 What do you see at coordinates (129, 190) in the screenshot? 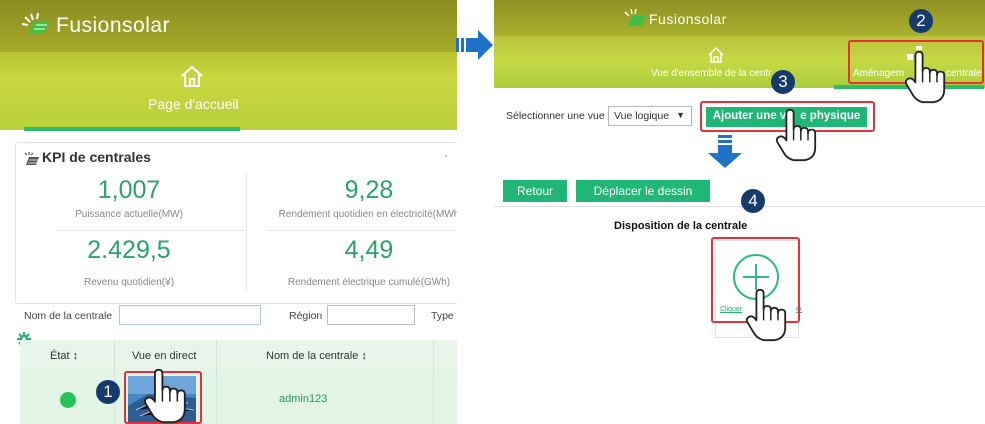
I see `kpi-value-power: 1,007` at bounding box center [129, 190].